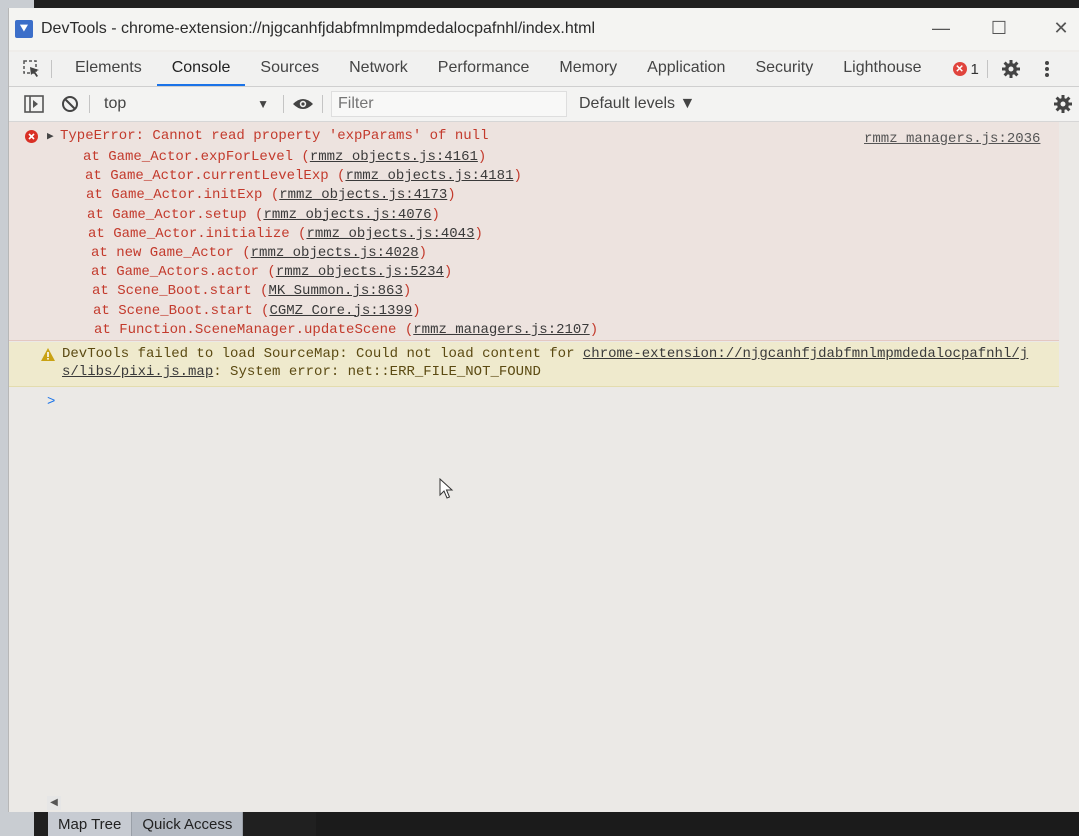  I want to click on stack-frame: at Scene_Boot.start (CGMZ_Core.js:1399), so click(257, 311).